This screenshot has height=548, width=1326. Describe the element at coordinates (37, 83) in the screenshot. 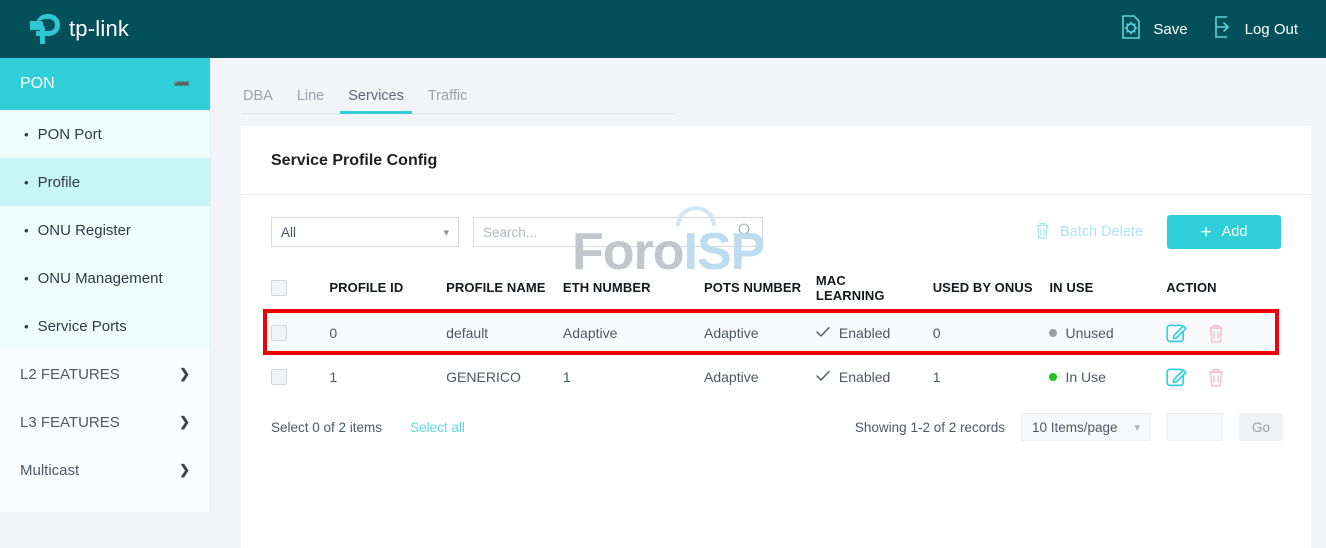

I see `sidebar-group-pon-label: PON` at that location.